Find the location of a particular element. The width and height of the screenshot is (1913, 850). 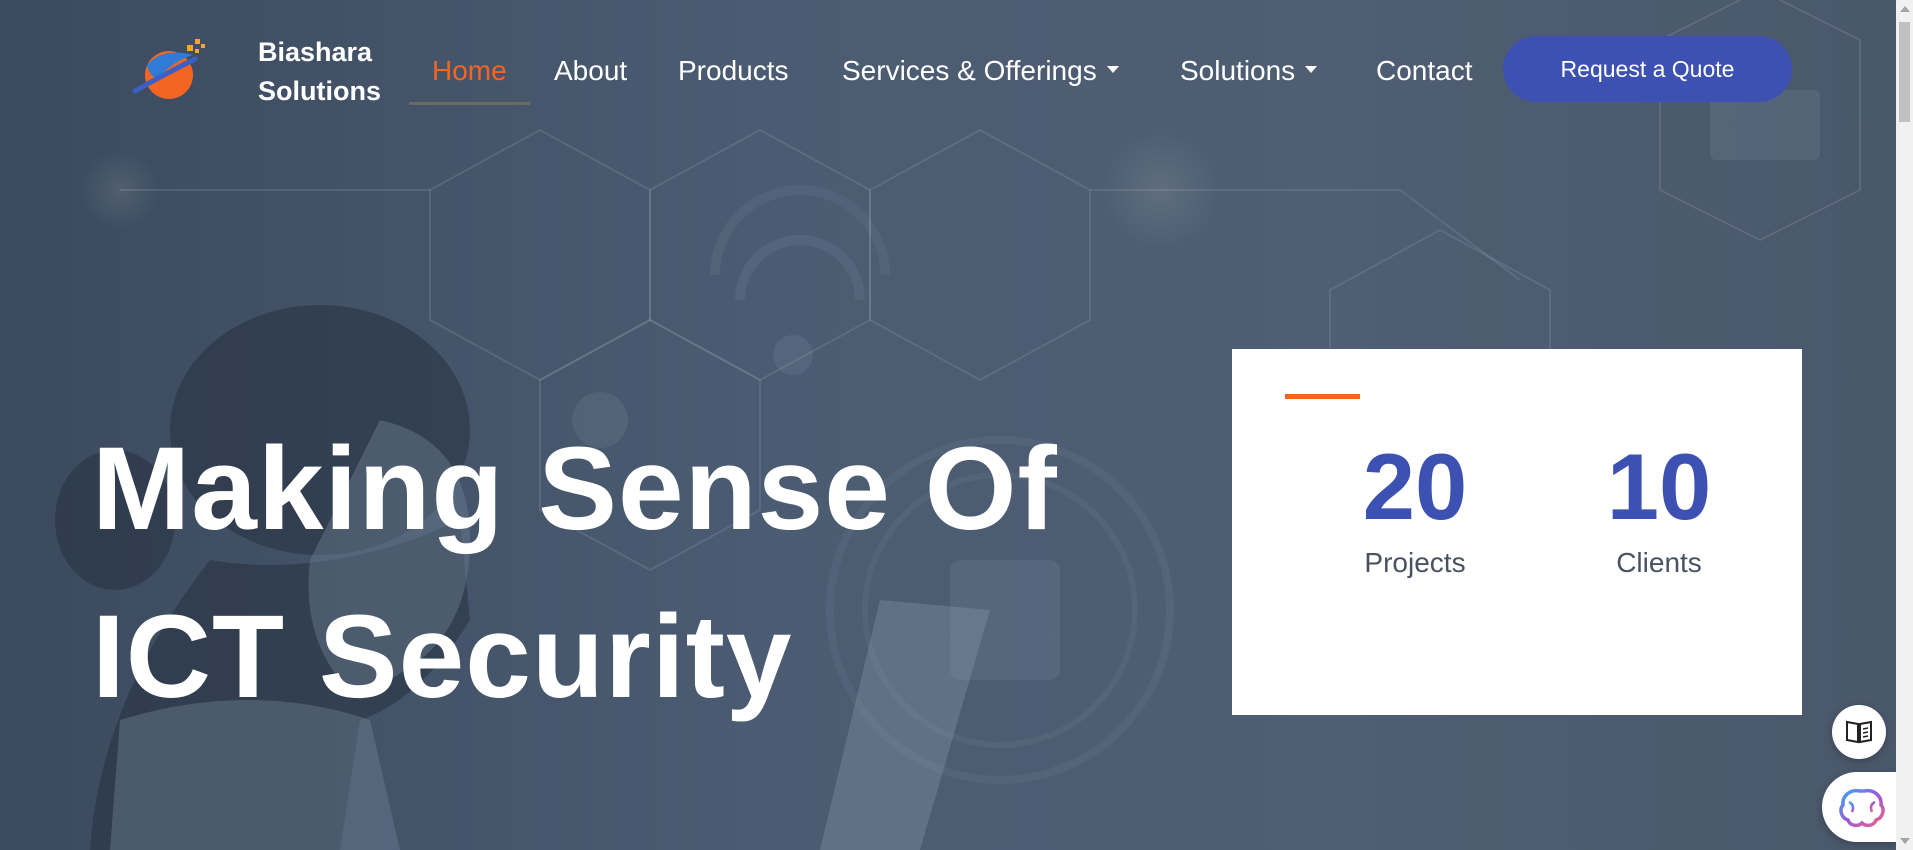

ai-assistant-button is located at coordinates (1859, 807).